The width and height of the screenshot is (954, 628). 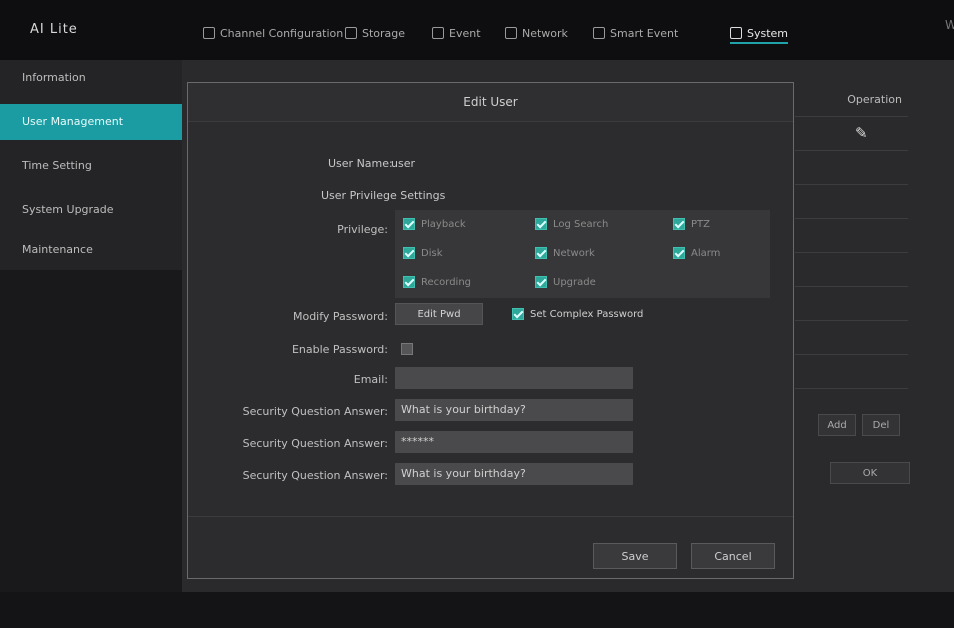 I want to click on ok-button: OK, so click(x=870, y=473).